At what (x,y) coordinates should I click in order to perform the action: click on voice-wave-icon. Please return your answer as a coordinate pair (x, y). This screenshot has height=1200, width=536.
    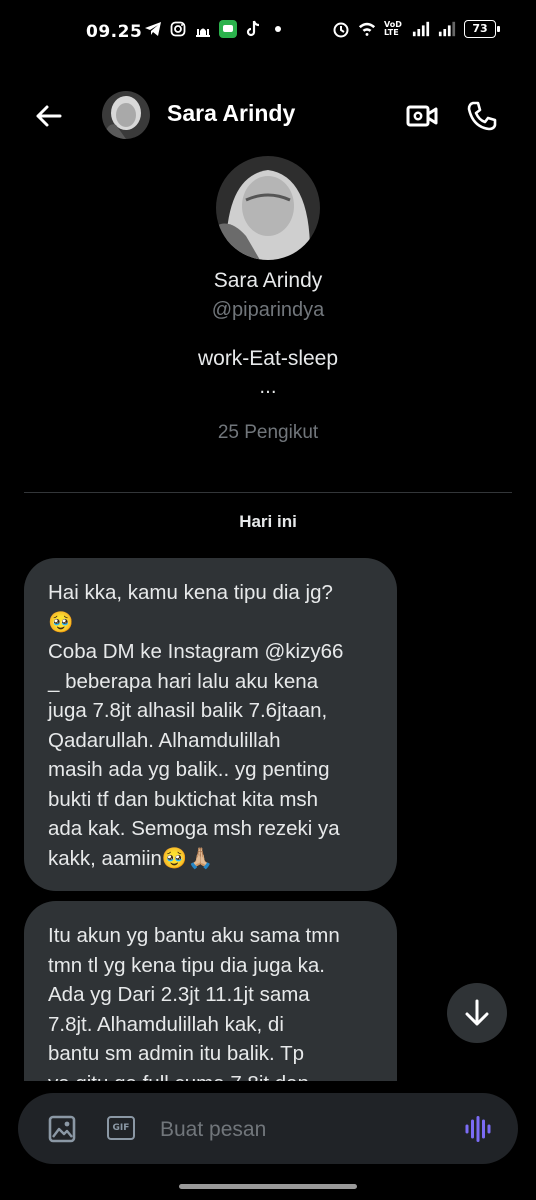
    Looking at the image, I should click on (478, 1129).